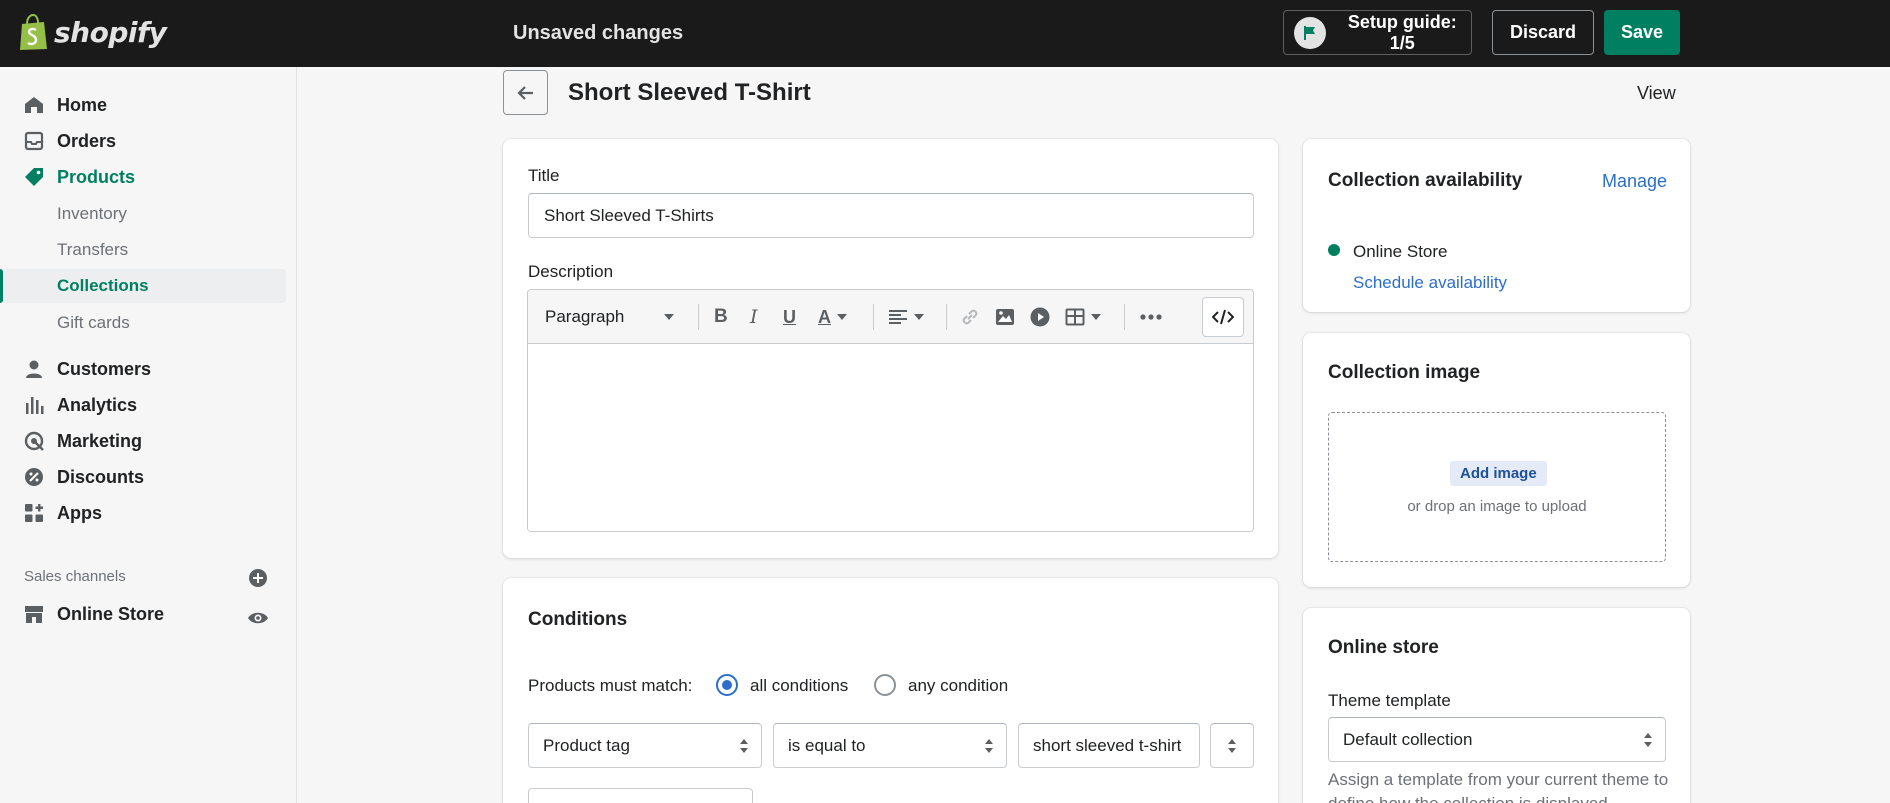 Image resolution: width=1890 pixels, height=803 pixels. Describe the element at coordinates (885, 685) in the screenshot. I see `any-condition-radio` at that location.